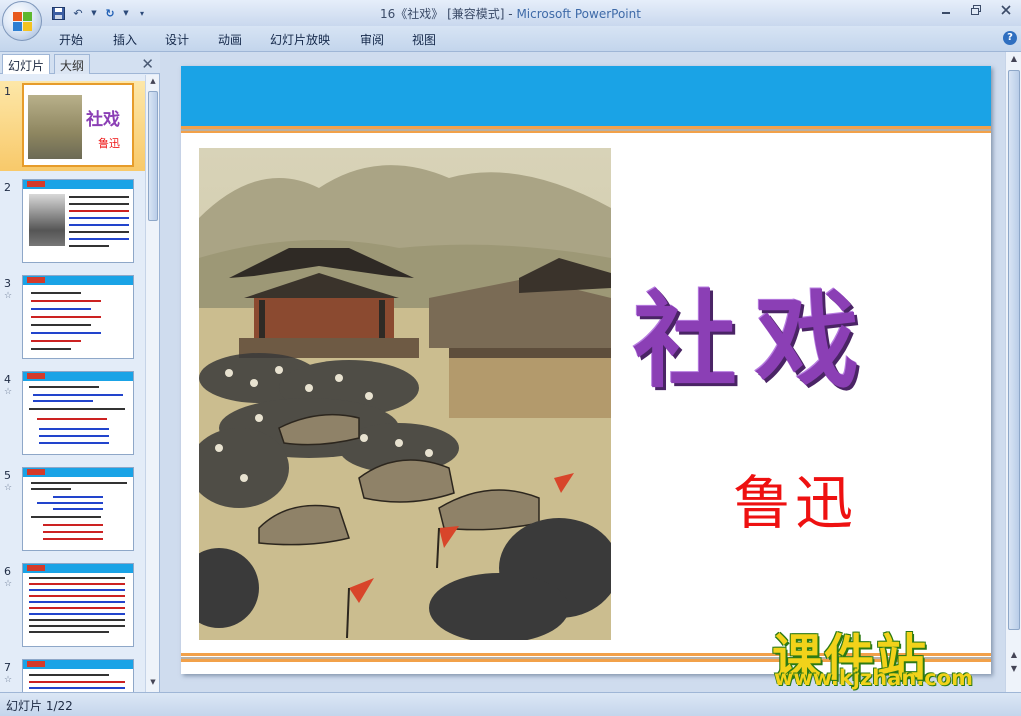 This screenshot has height=716, width=1021. I want to click on slide-number: 5, so click(7, 475).